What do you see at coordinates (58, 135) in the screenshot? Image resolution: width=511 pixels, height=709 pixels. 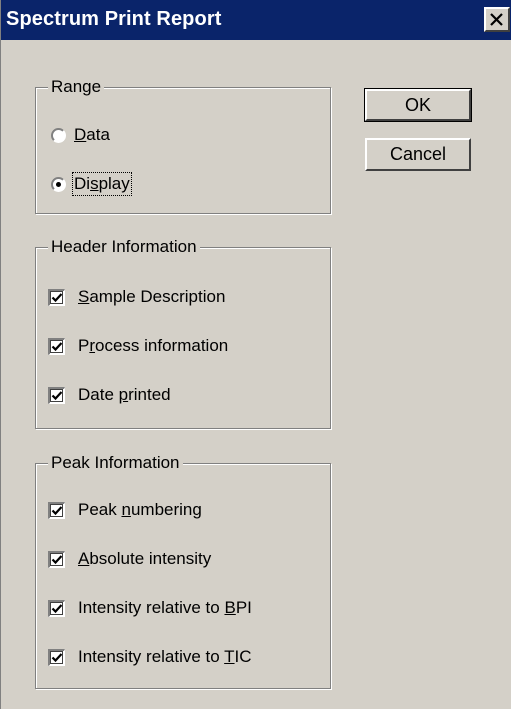 I see `data-radio-circle` at bounding box center [58, 135].